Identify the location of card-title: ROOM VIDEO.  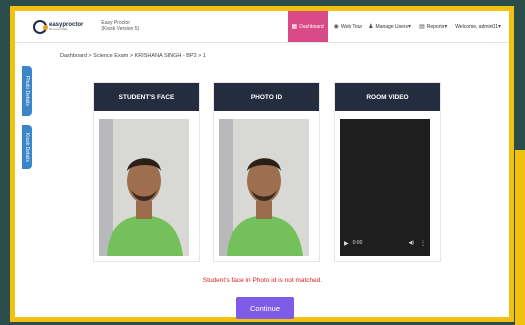
(387, 97).